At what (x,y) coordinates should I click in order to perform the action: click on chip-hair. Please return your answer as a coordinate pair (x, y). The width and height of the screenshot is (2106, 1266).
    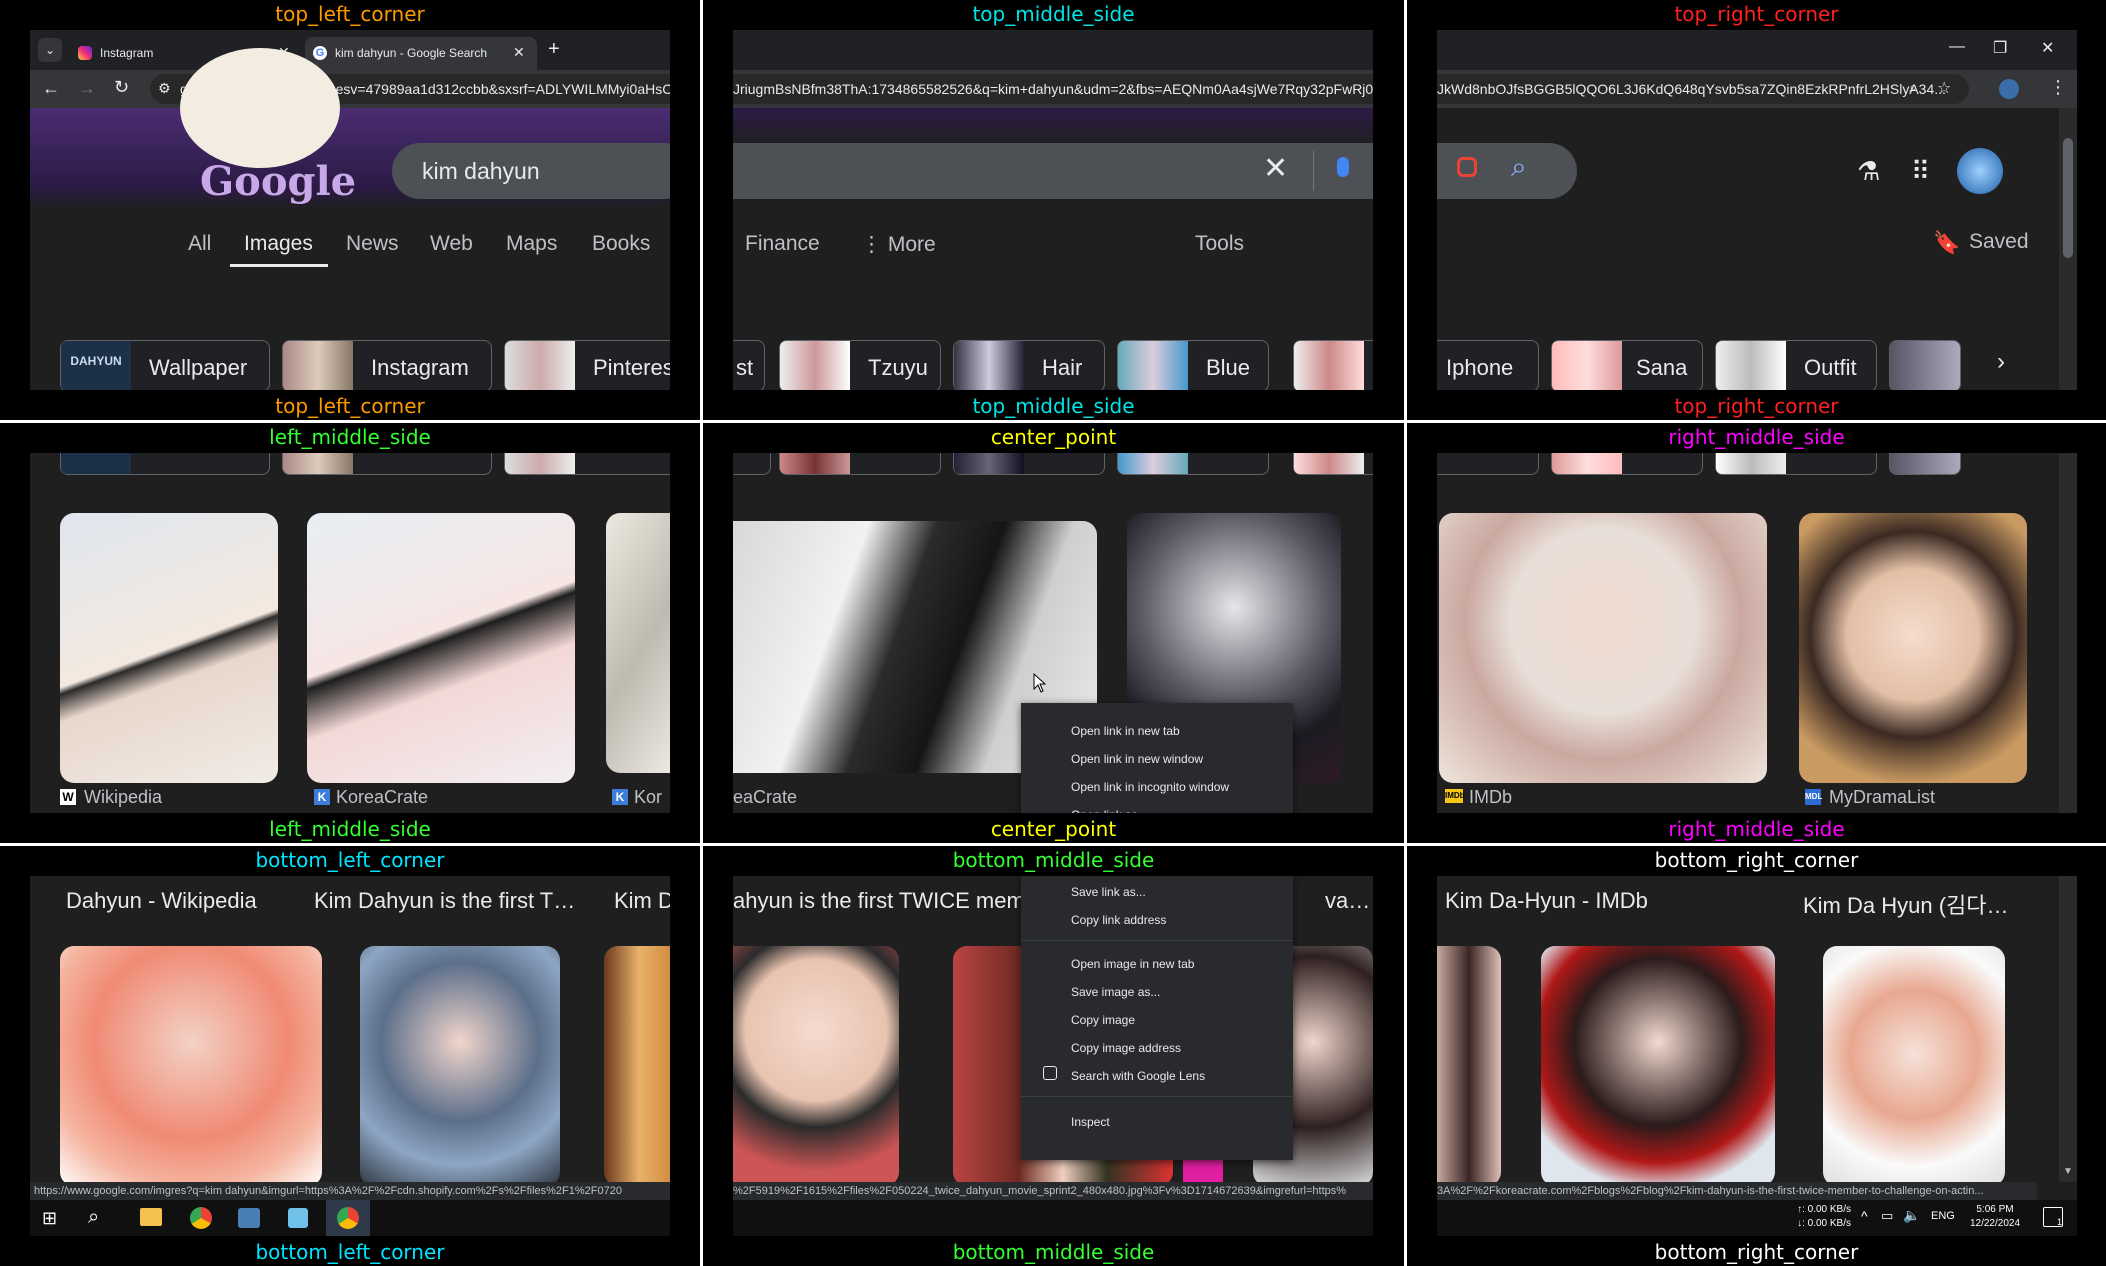
    Looking at the image, I should click on (1029, 464).